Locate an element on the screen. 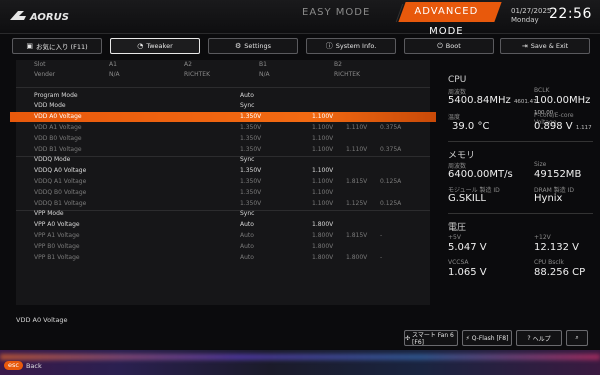 Image resolution: width=600 pixels, height=375 pixels. setting-name: VPP Mode is located at coordinates (49, 213).